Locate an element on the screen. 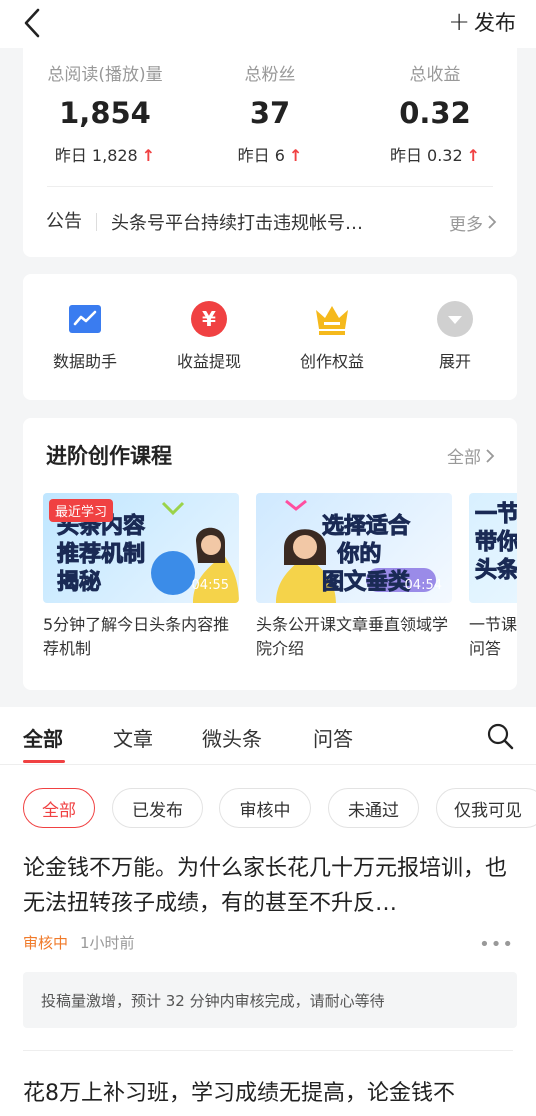 This screenshot has width=536, height=1116. tool-expand: 展开 is located at coordinates (455, 336).